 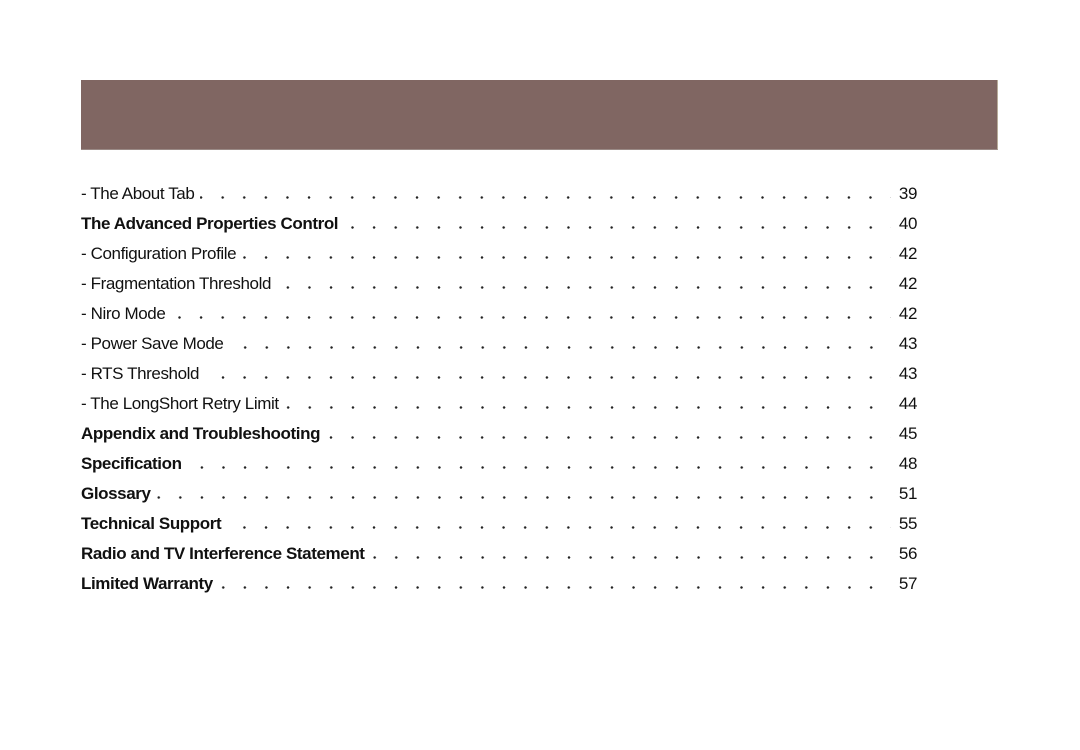 What do you see at coordinates (904, 494) in the screenshot?
I see `toc-entry-page: 51` at bounding box center [904, 494].